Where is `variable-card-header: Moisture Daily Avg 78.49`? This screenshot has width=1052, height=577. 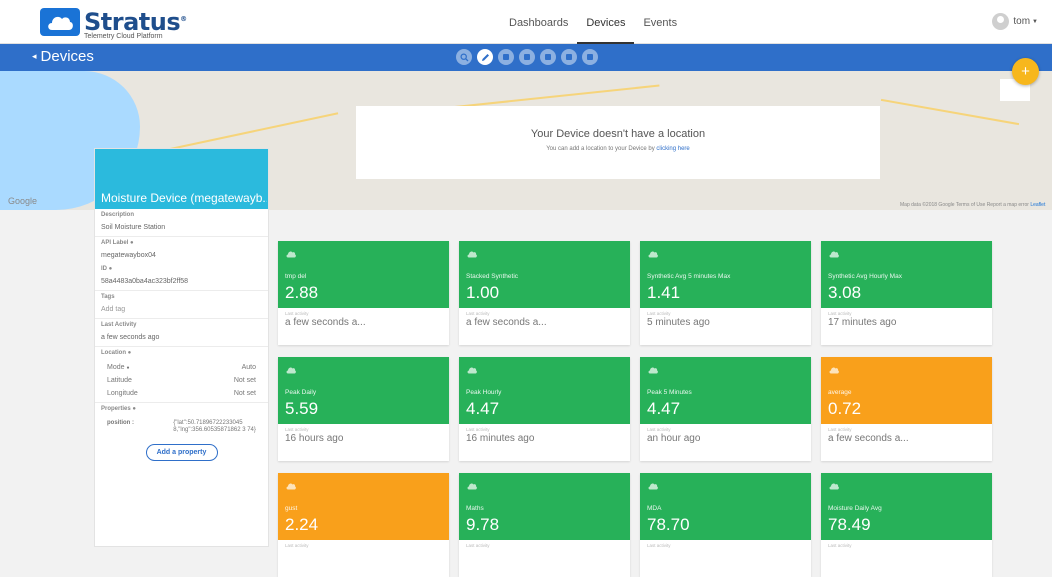 variable-card-header: Moisture Daily Avg 78.49 is located at coordinates (906, 506).